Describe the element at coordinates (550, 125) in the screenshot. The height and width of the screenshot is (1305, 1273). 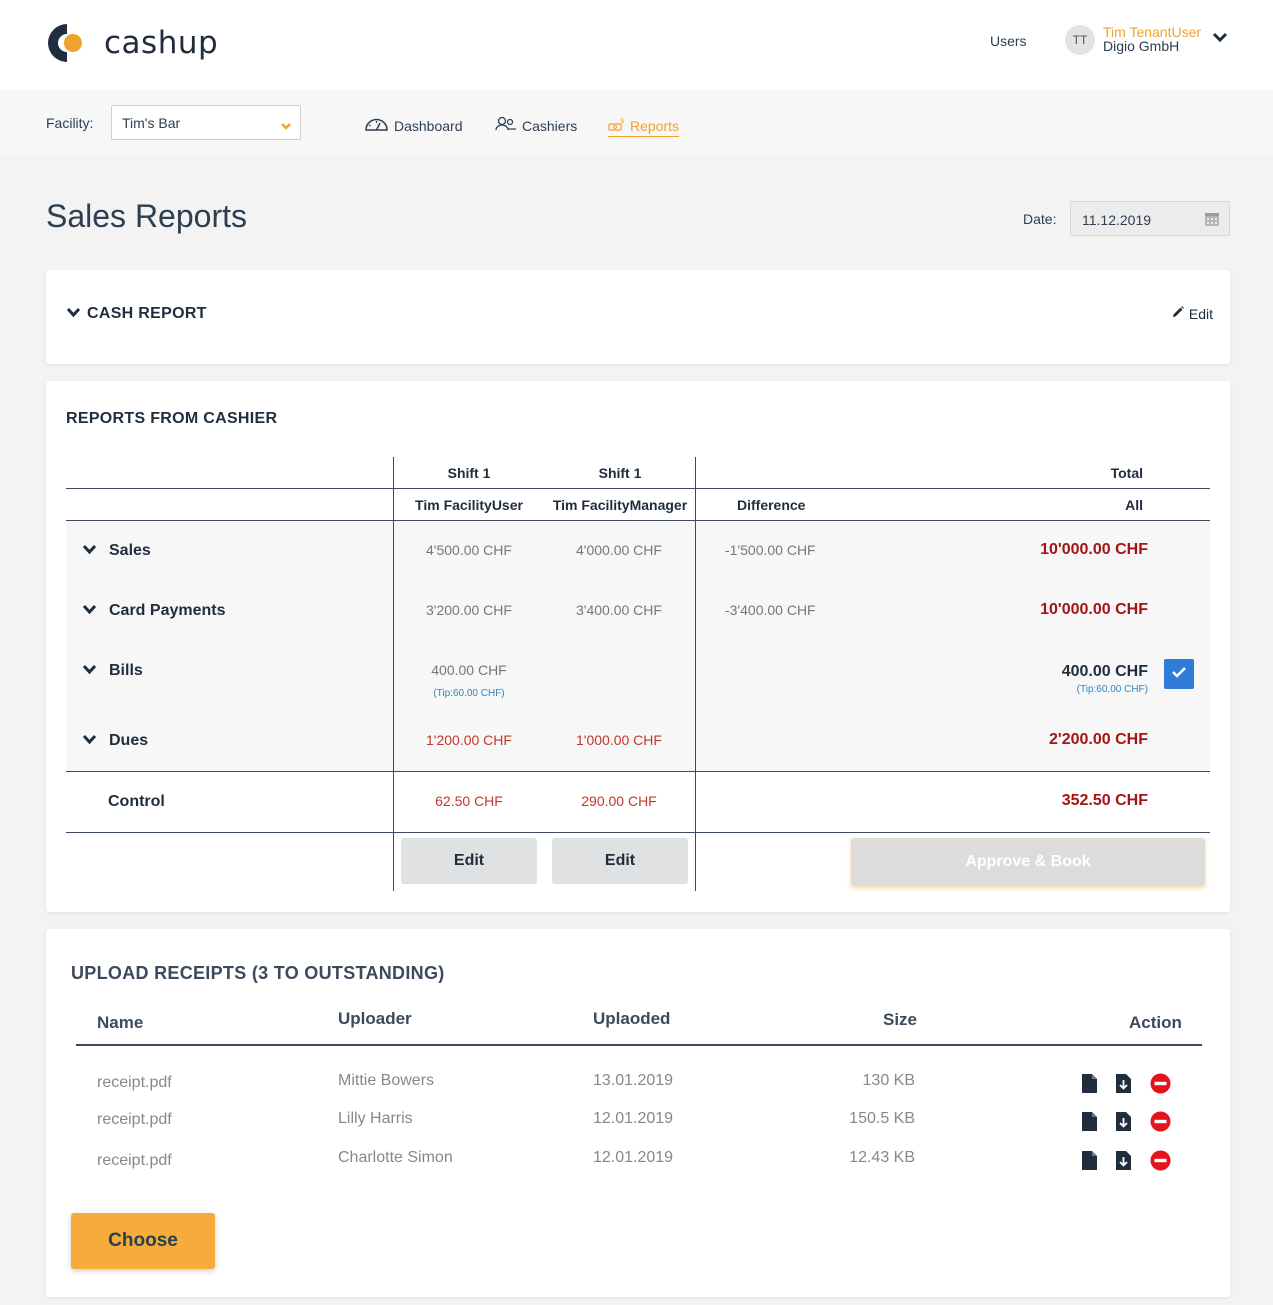
I see `tab-label: Cashiers` at that location.